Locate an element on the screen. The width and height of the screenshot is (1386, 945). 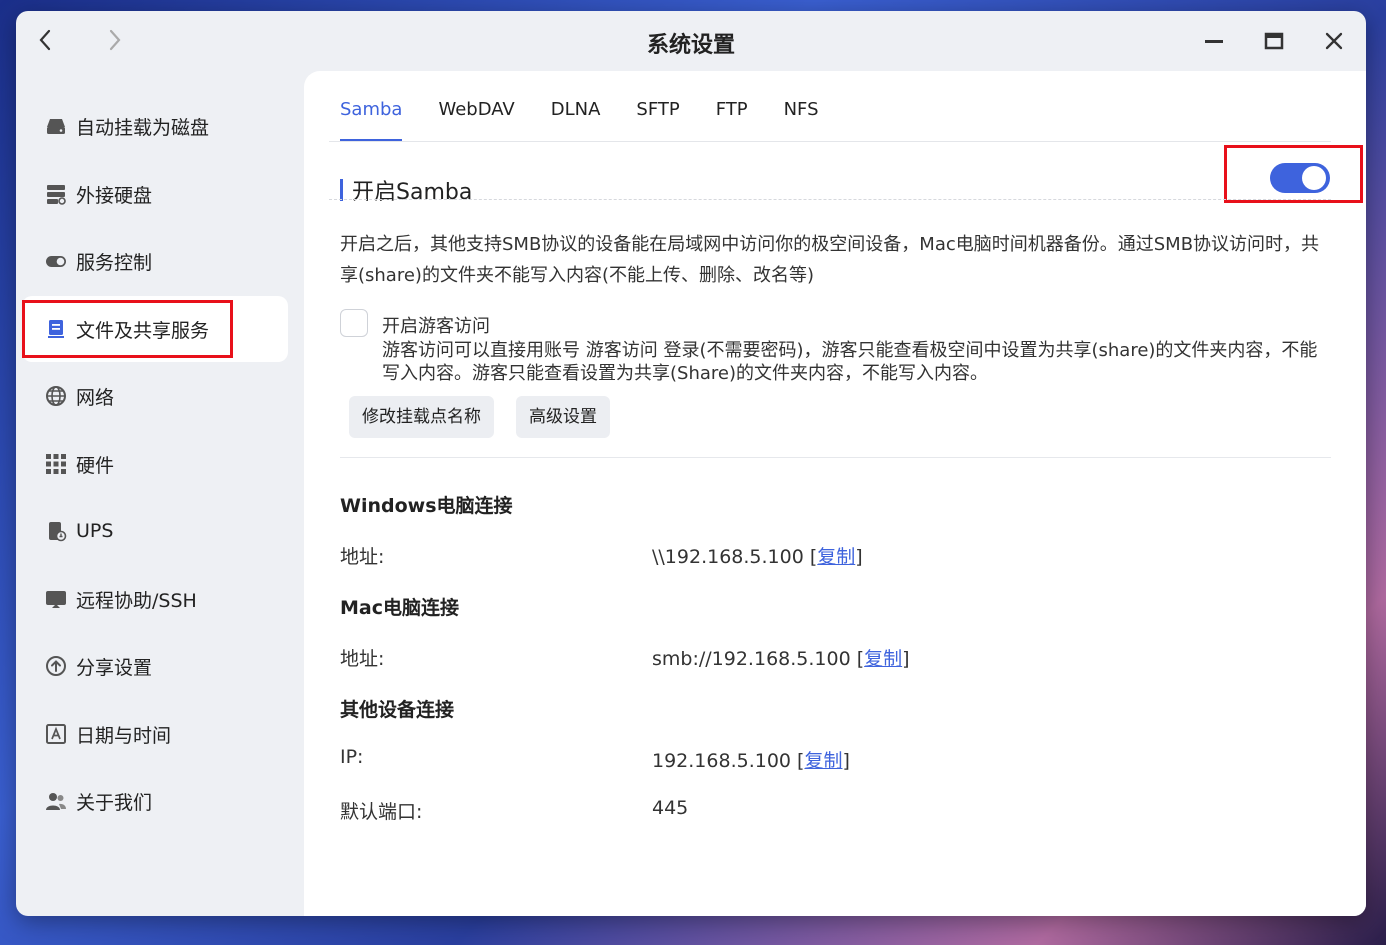
tab-samba: Samba is located at coordinates (371, 120).